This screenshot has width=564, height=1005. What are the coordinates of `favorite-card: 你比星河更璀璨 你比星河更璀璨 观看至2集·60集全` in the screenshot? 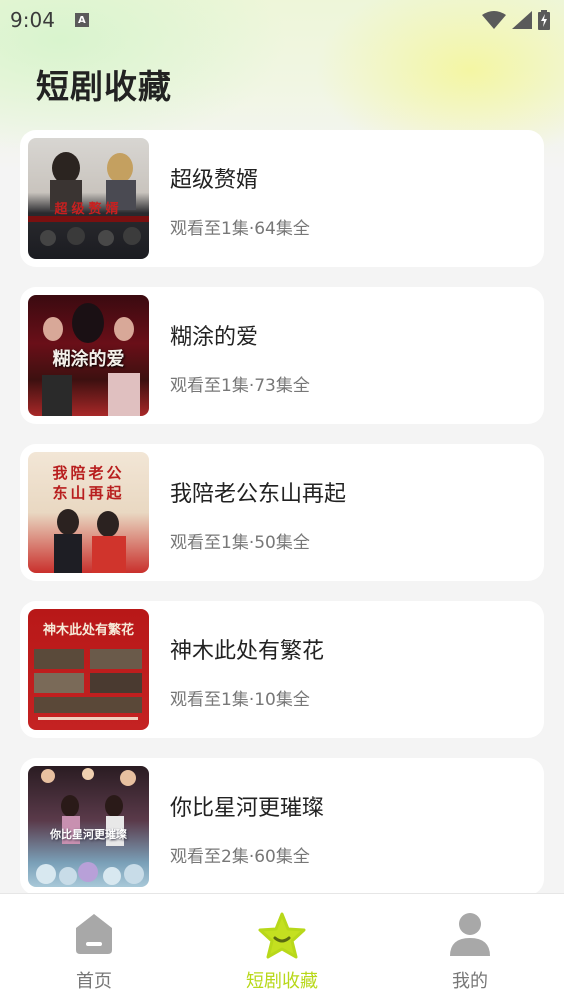 It's located at (282, 826).